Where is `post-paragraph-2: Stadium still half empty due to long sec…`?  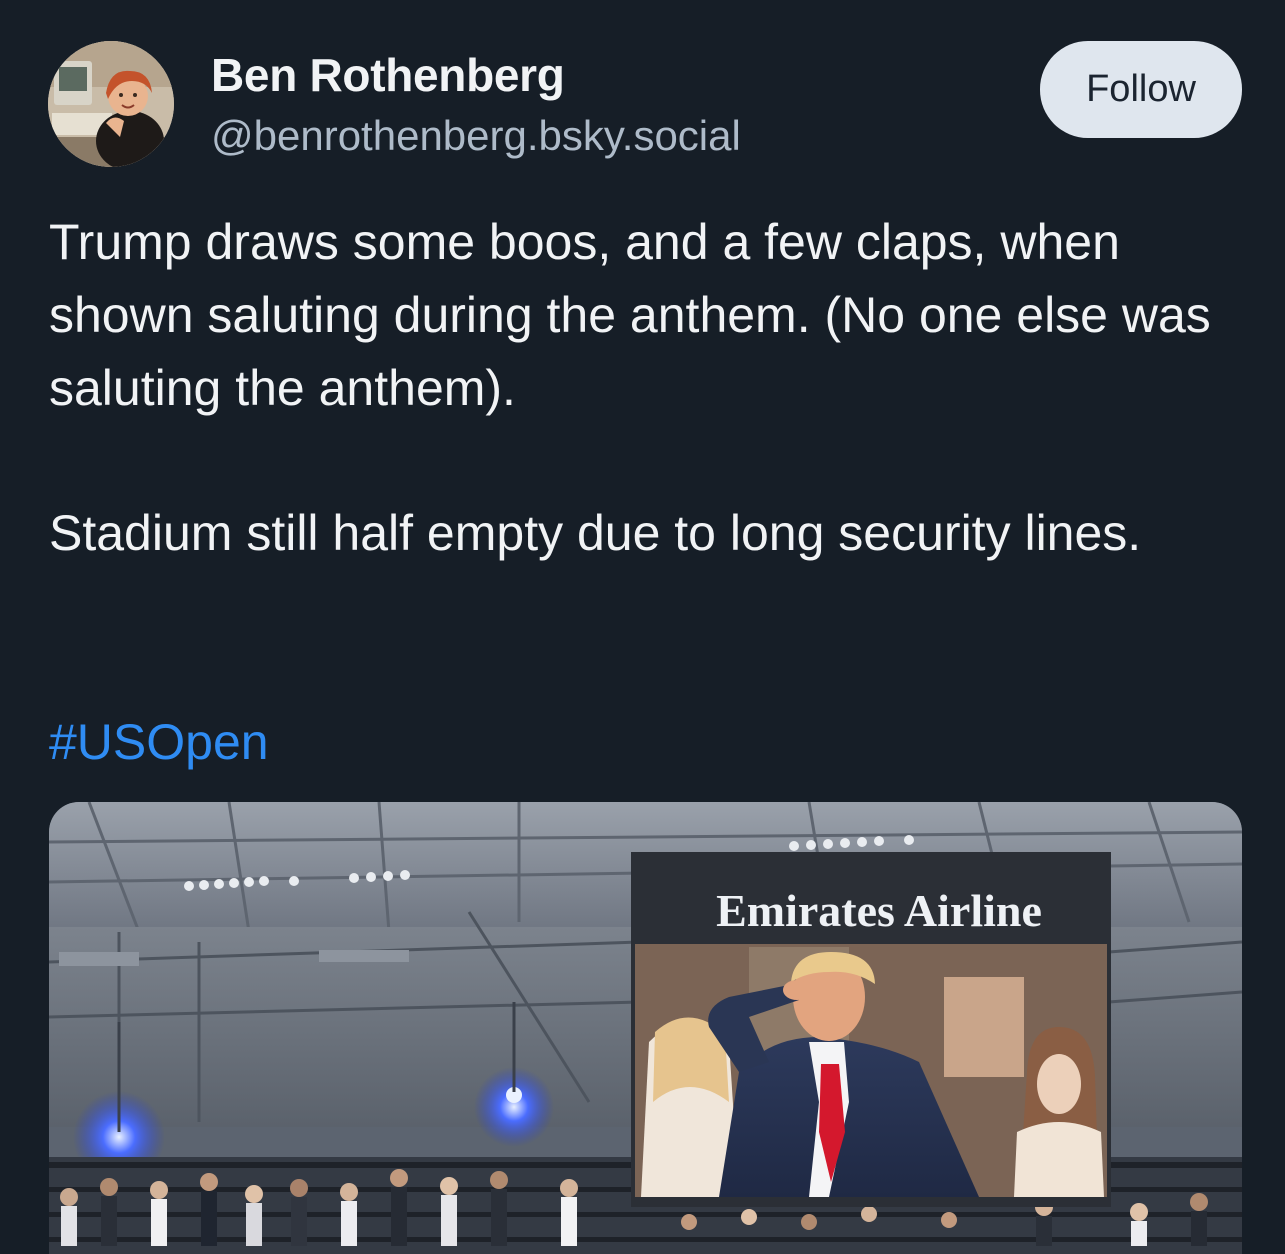
post-paragraph-2: Stadium still half empty due to long sec… is located at coordinates (595, 533).